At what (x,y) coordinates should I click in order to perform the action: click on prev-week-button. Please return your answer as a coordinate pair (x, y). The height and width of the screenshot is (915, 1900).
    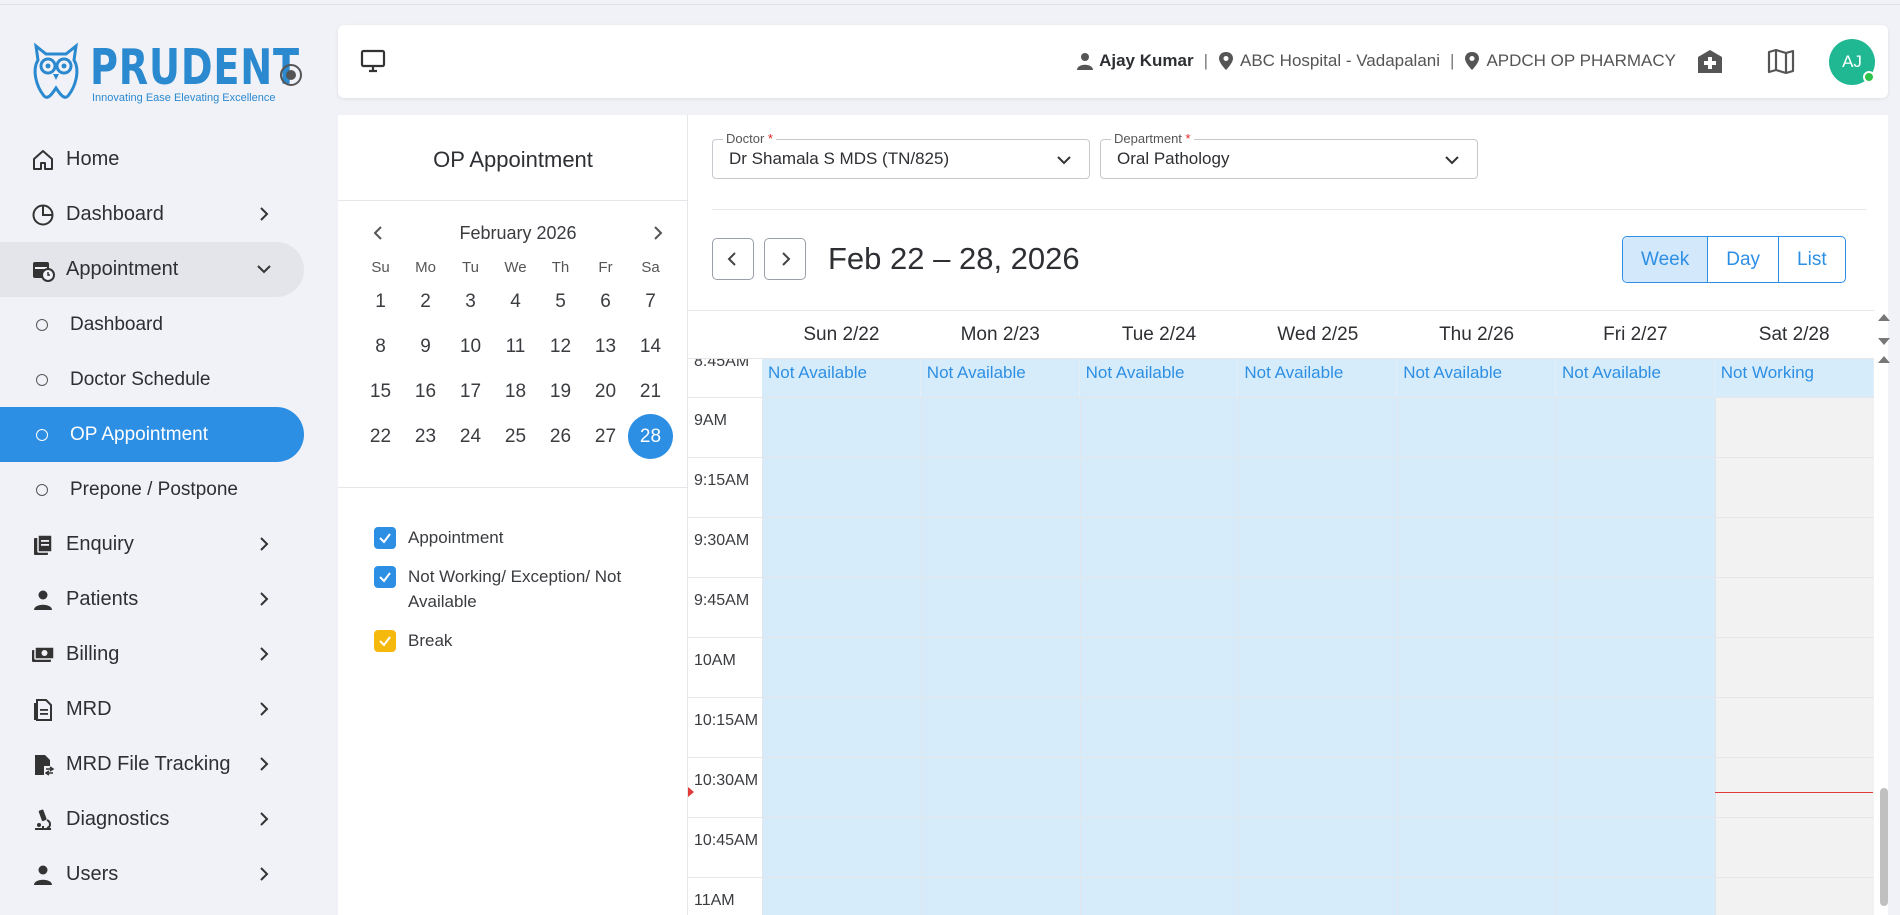
    Looking at the image, I should click on (733, 259).